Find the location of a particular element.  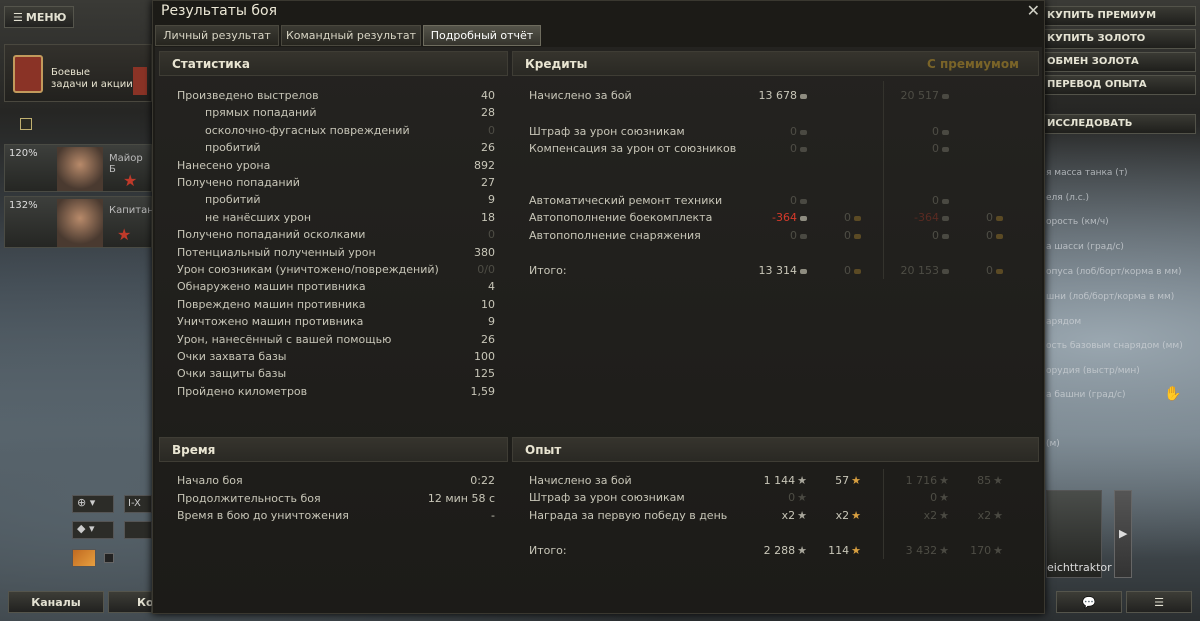

credits-row: Итого: 13 314 0 20 153 0 is located at coordinates (779, 272).